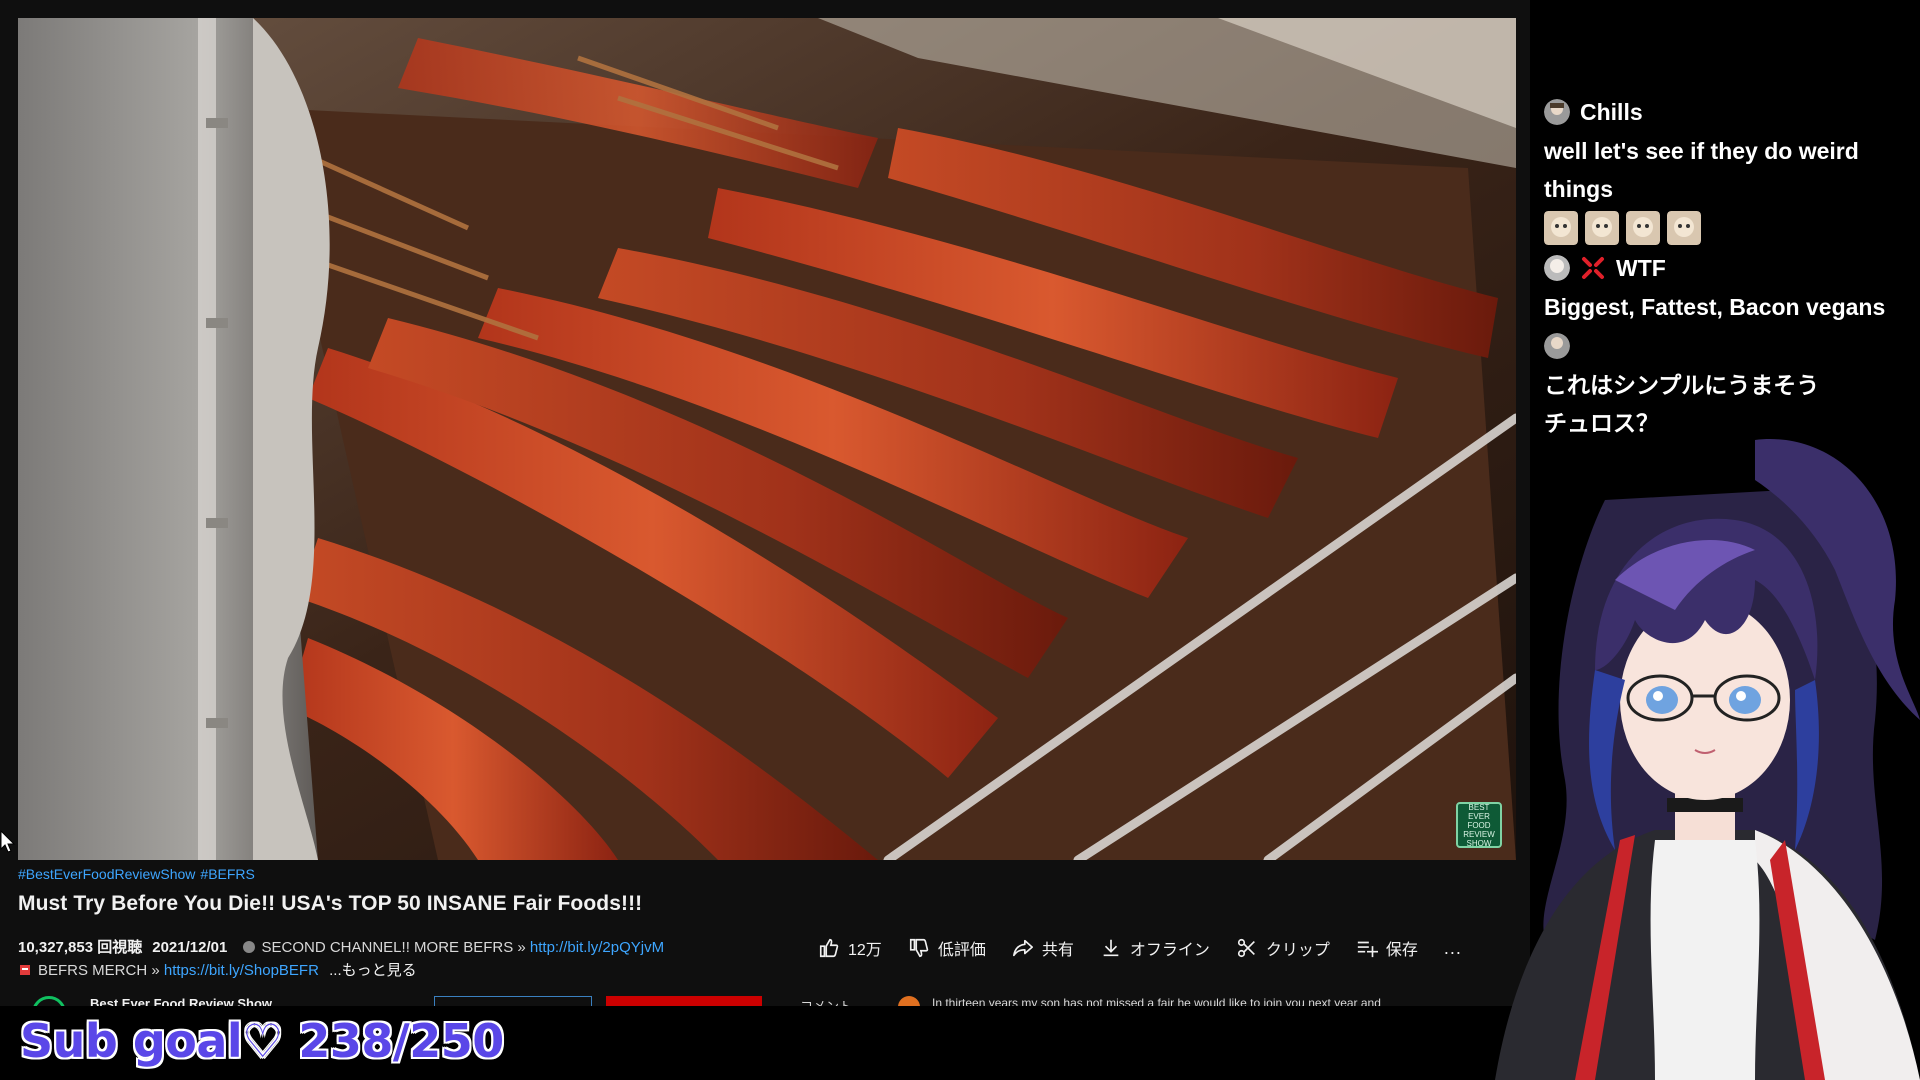 Image resolution: width=1920 pixels, height=1080 pixels. What do you see at coordinates (373, 970) in the screenshot?
I see `show-more-button: ...もっと見る` at bounding box center [373, 970].